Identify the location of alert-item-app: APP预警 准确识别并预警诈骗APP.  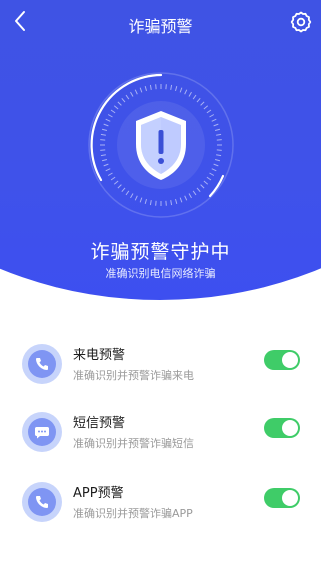
(160, 508).